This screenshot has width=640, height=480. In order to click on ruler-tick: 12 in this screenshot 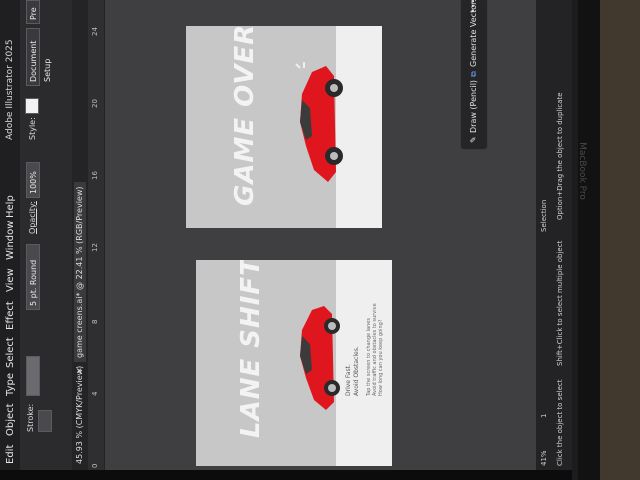, I will do `click(95, 247)`.